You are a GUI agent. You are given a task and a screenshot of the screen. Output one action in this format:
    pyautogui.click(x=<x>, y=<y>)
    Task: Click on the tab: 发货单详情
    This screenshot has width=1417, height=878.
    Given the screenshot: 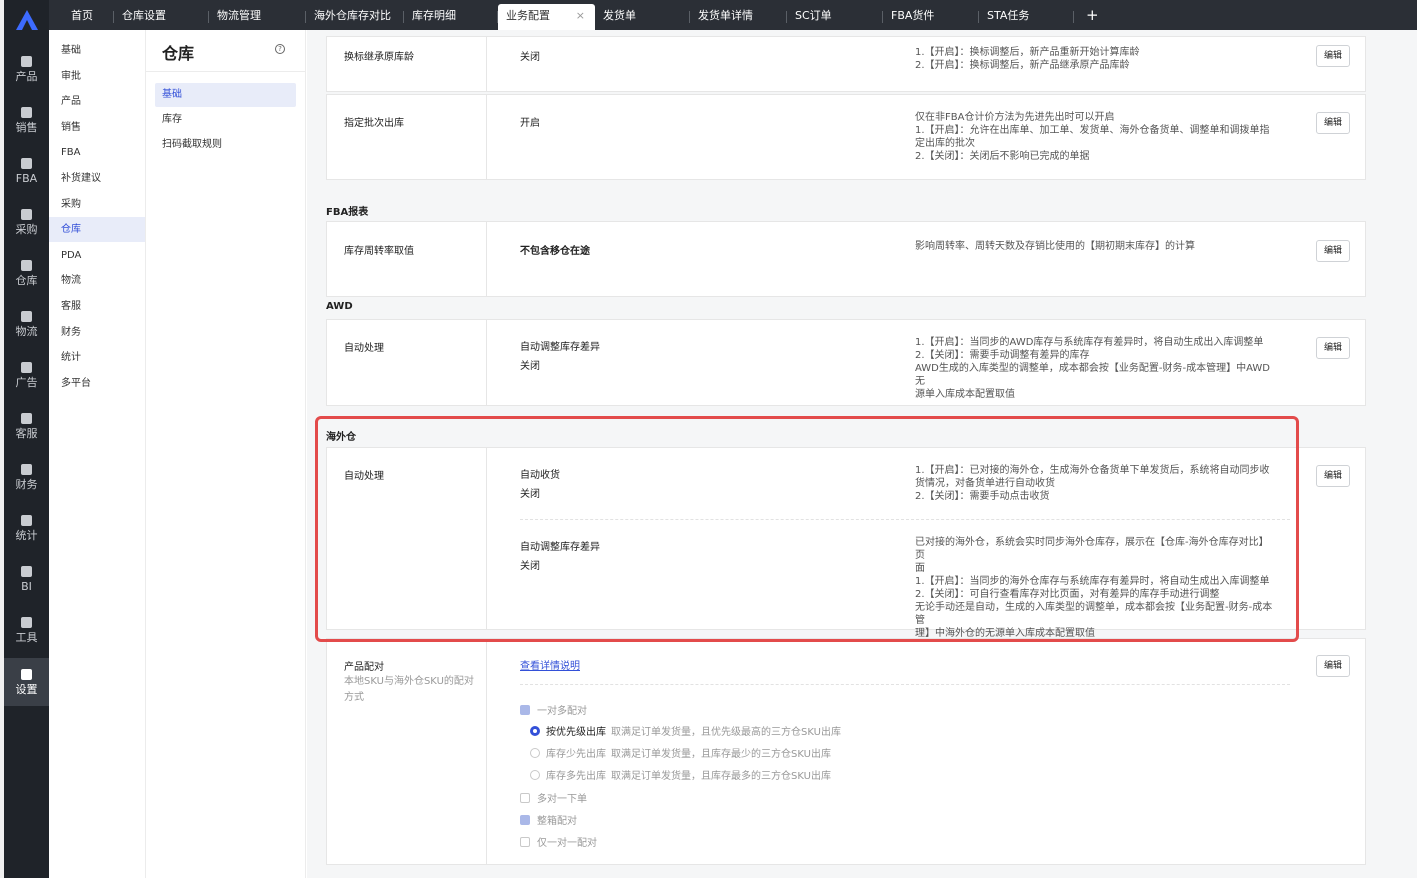 What is the action you would take?
    pyautogui.click(x=738, y=17)
    